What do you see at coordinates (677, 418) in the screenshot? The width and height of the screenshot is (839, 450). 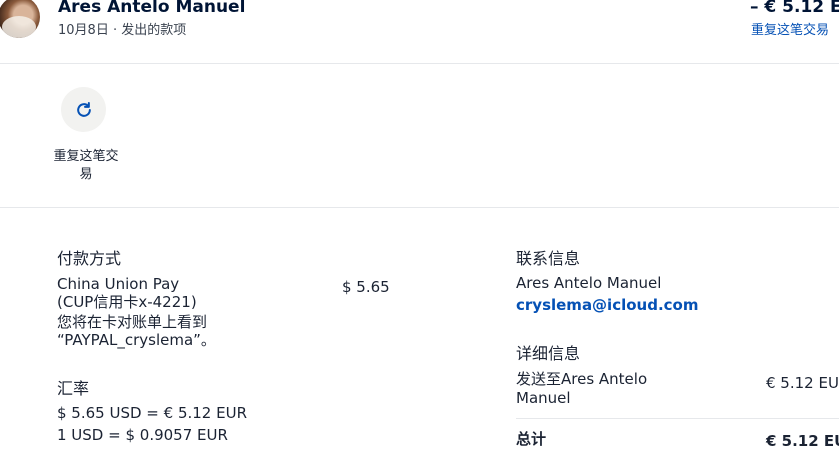 I see `total-divider` at bounding box center [677, 418].